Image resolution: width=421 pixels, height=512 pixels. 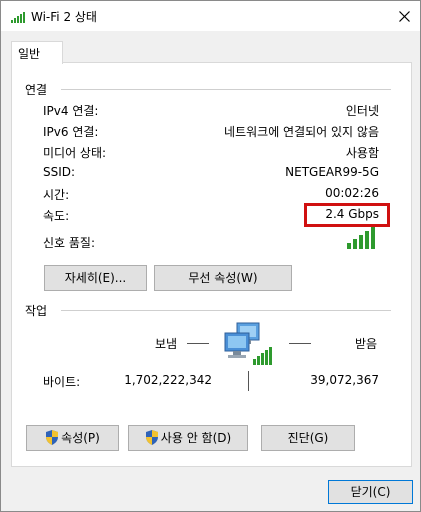 What do you see at coordinates (223, 278) in the screenshot?
I see `wireless-properties-button: 무선 속성(W)` at bounding box center [223, 278].